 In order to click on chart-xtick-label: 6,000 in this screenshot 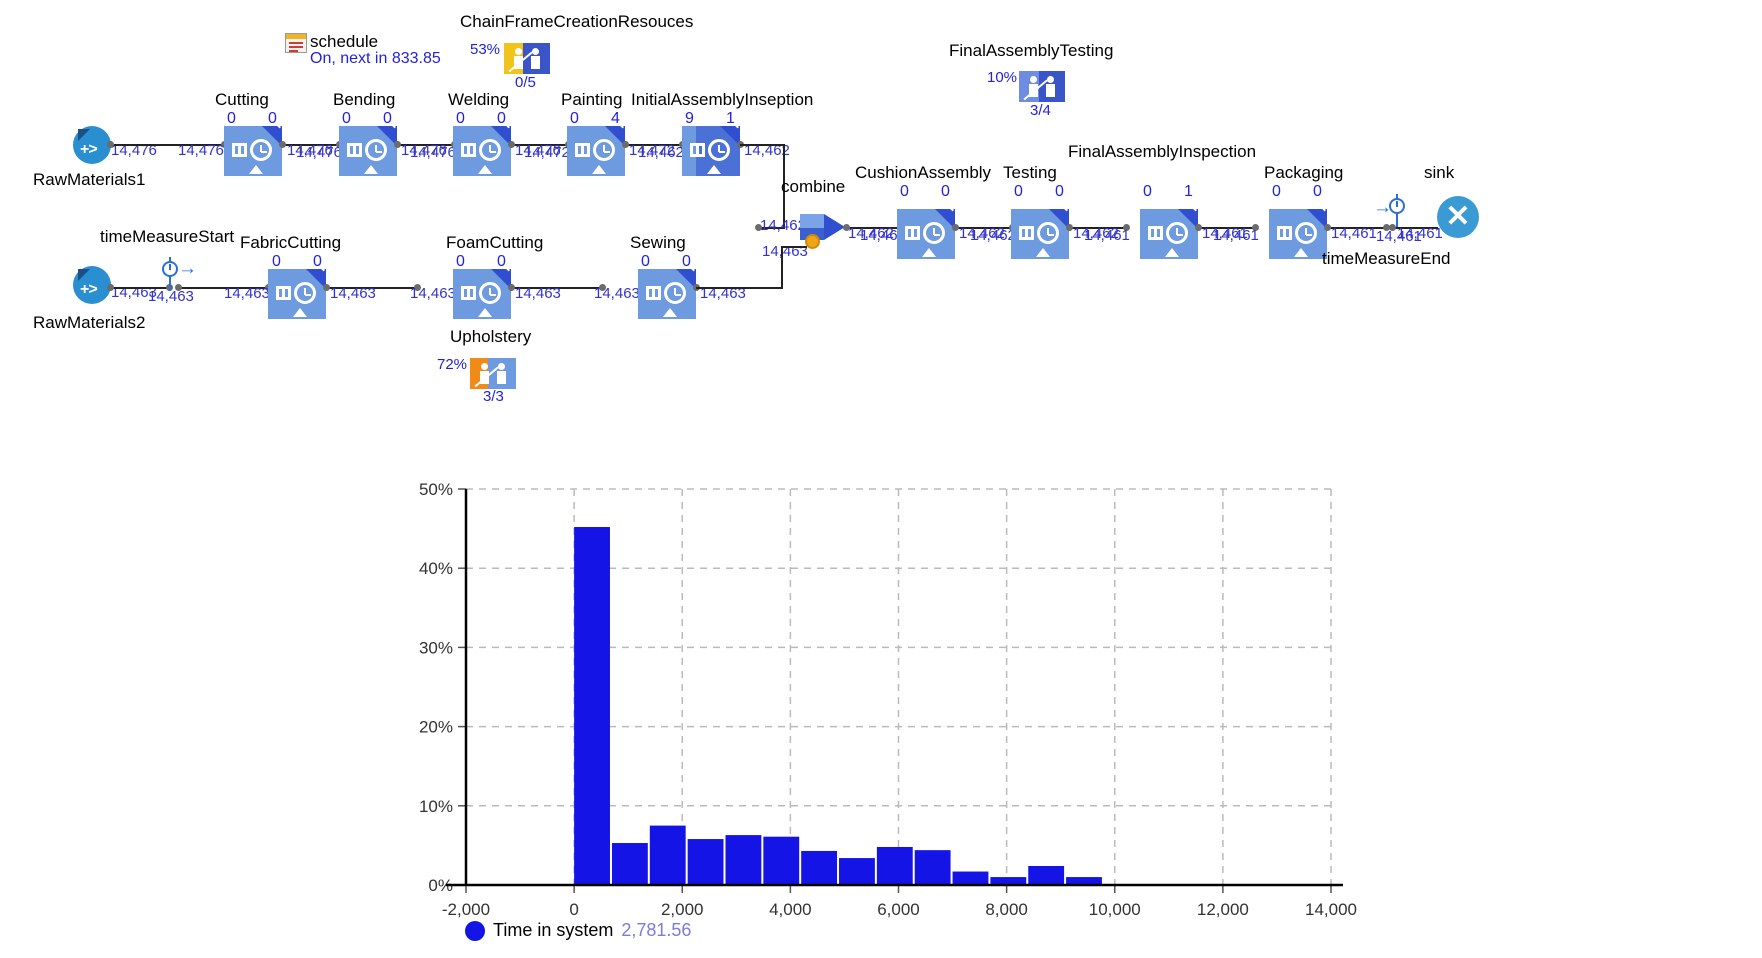, I will do `click(898, 909)`.